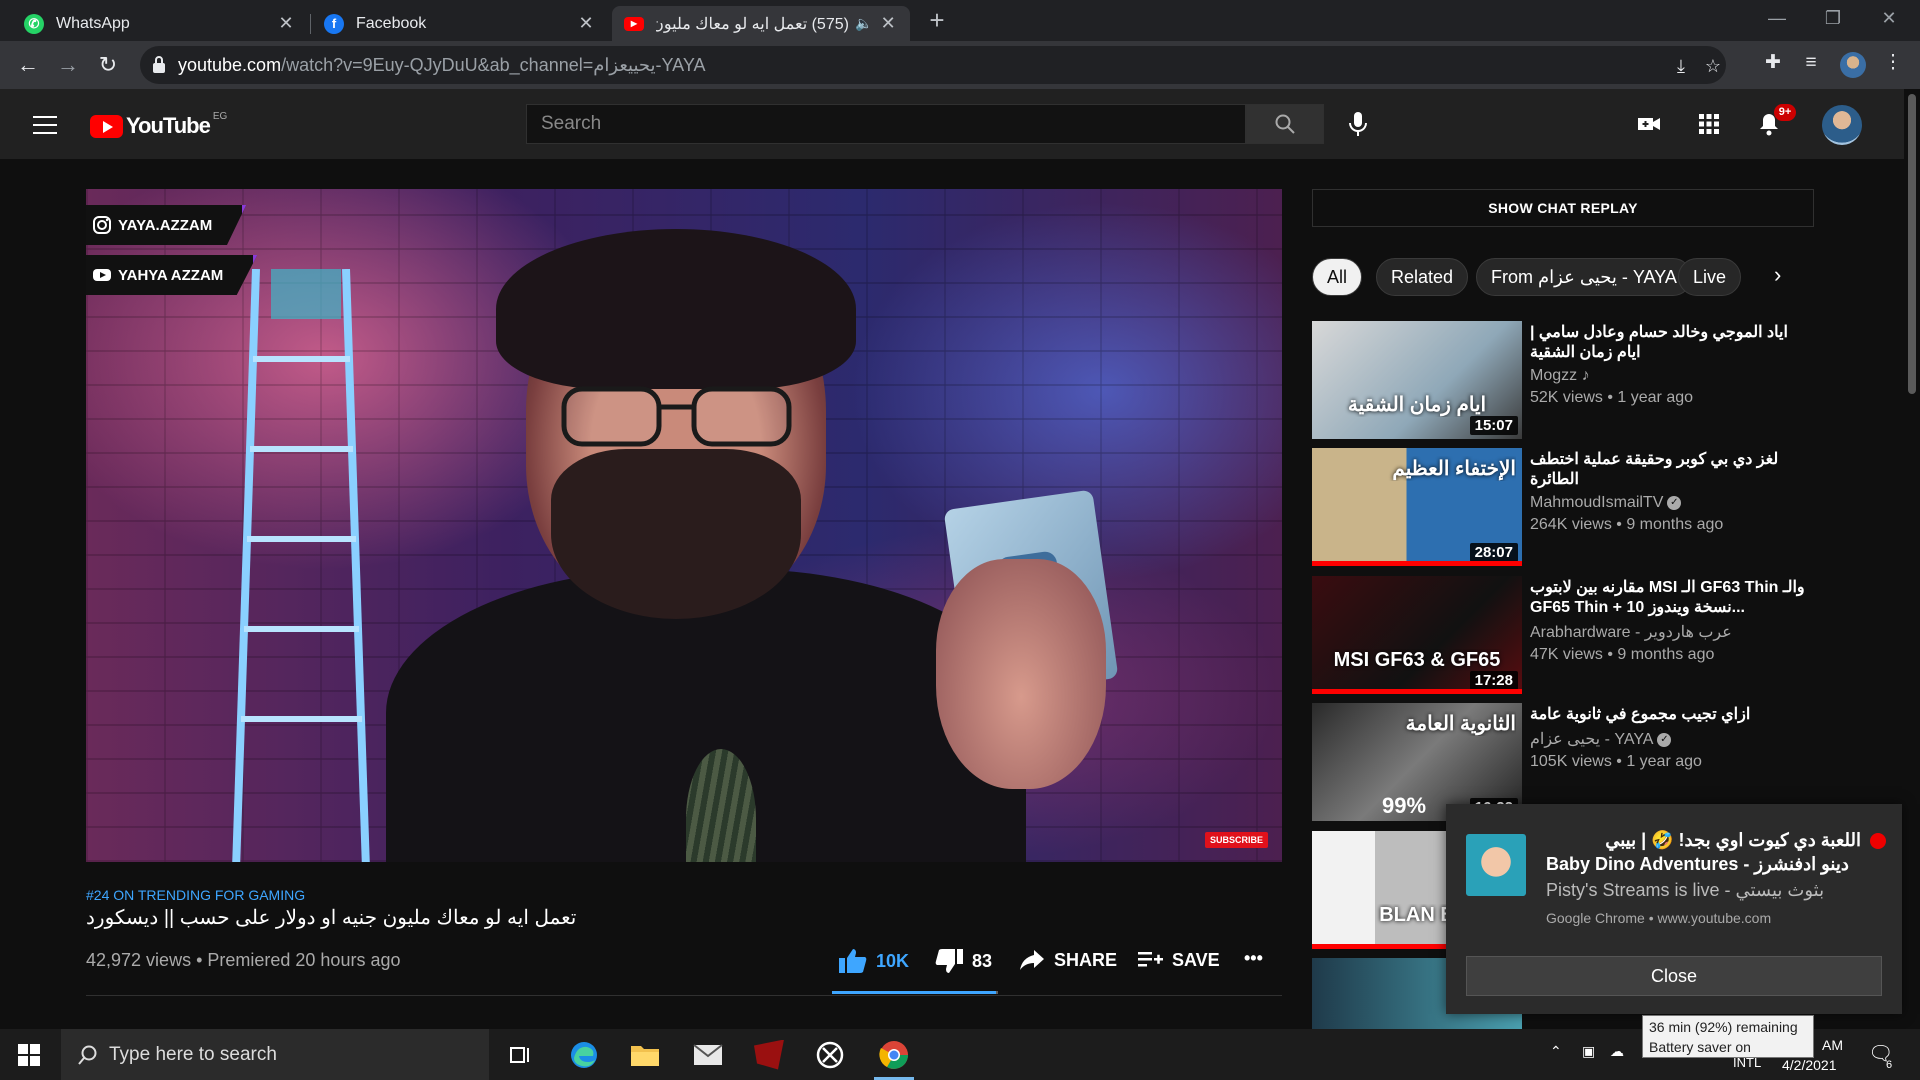  Describe the element at coordinates (1671, 376) in the screenshot. I see `recommendation-channel: Mogzz ♪` at that location.